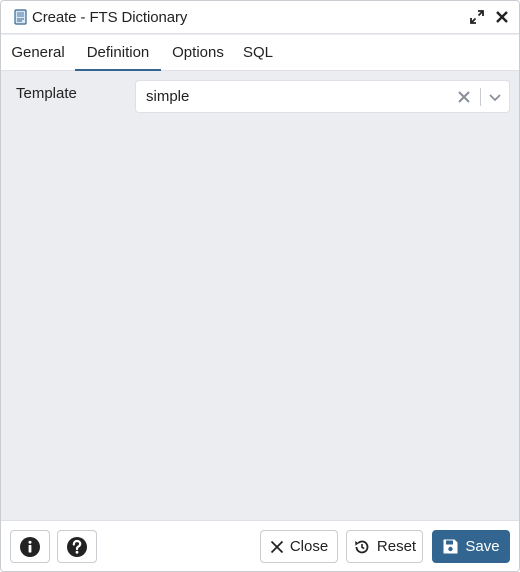 This screenshot has height=572, width=520. Describe the element at coordinates (450, 546) in the screenshot. I see `save-icon` at that location.